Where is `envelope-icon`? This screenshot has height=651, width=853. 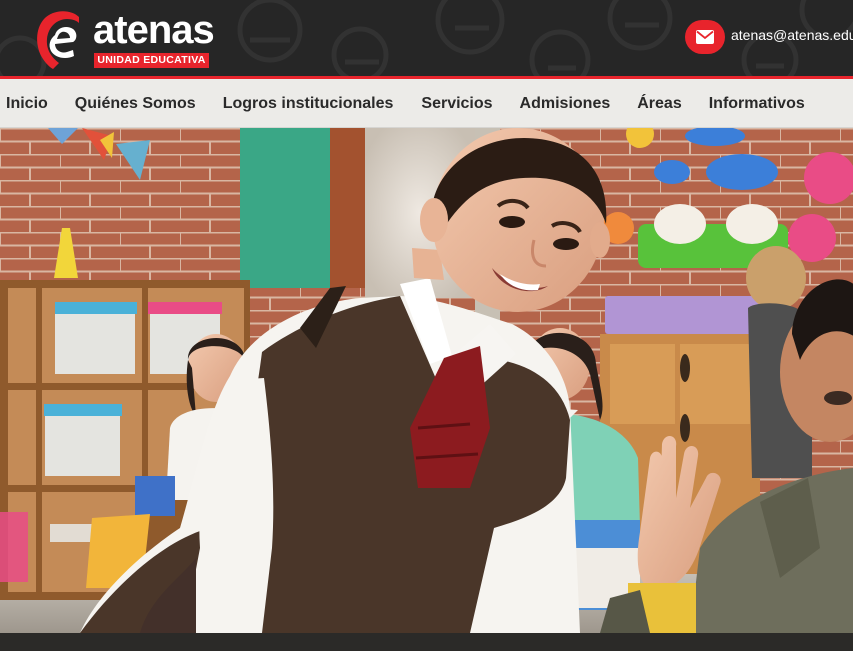
envelope-icon is located at coordinates (705, 37).